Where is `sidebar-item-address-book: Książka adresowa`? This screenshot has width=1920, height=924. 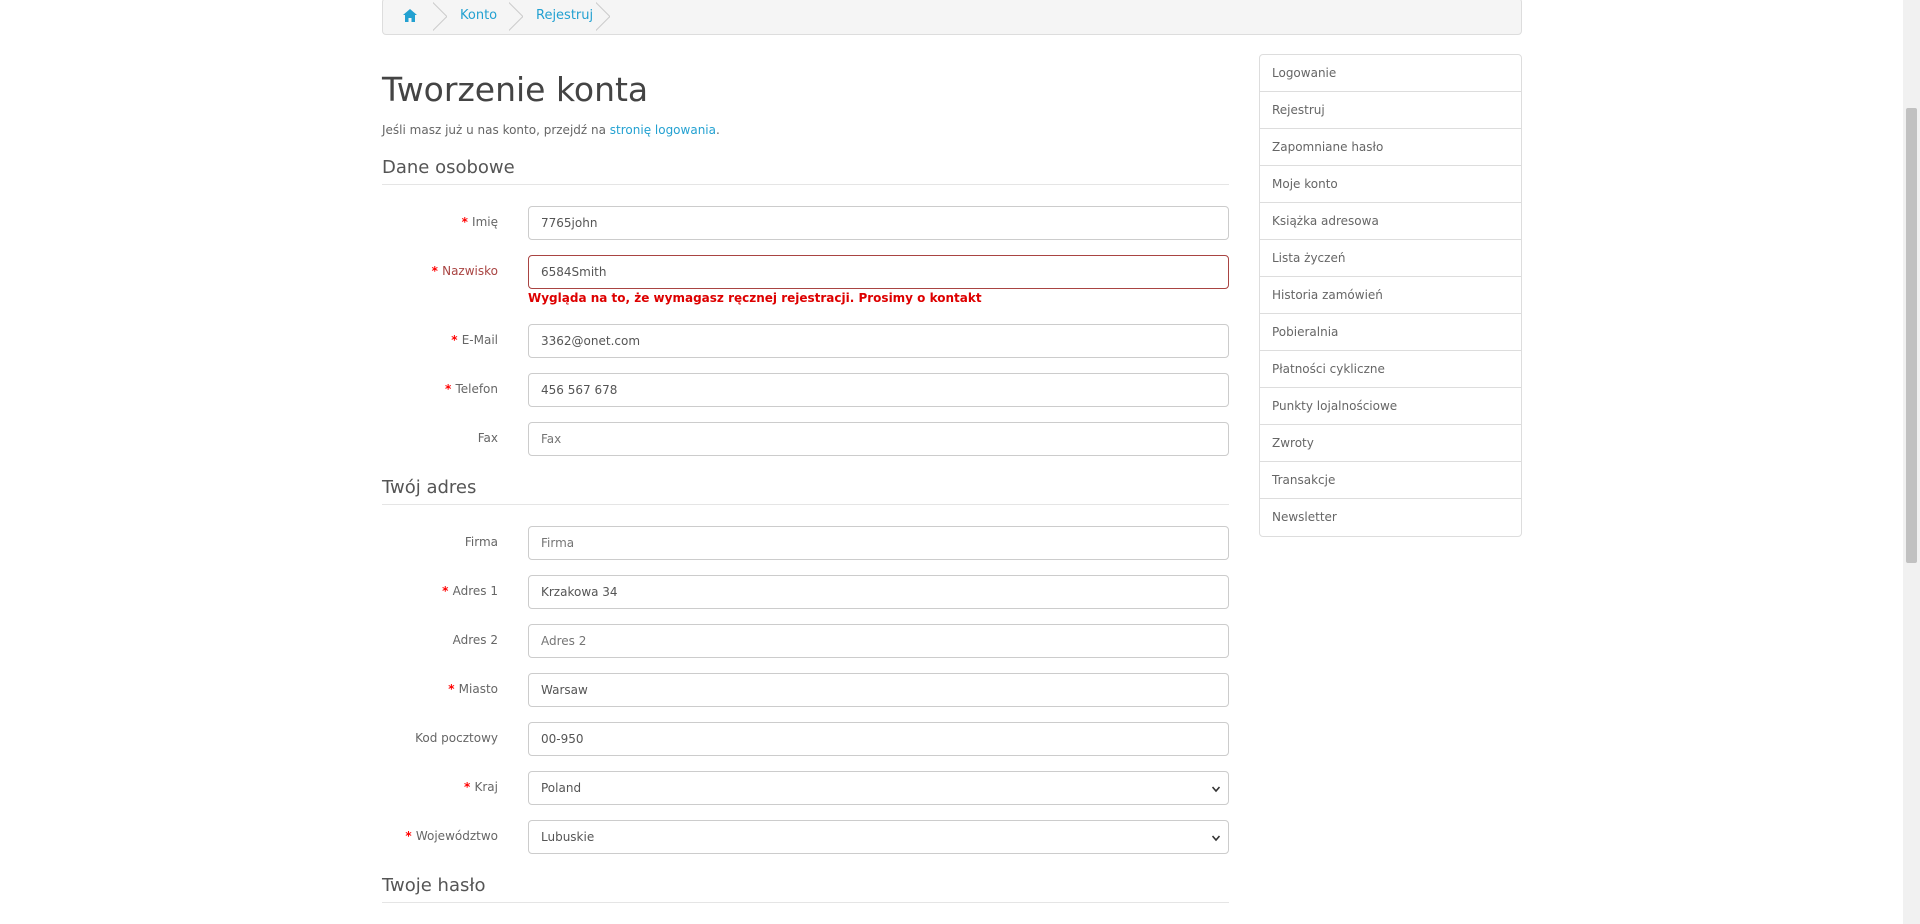
sidebar-item-address-book: Książka adresowa is located at coordinates (1390, 221).